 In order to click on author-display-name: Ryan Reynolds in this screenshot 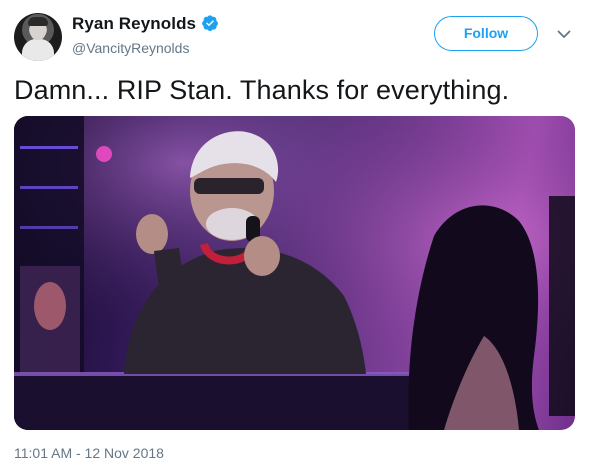, I will do `click(134, 24)`.